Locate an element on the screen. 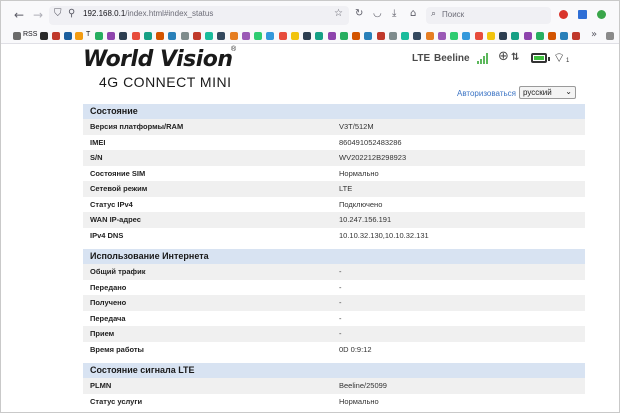 The height and width of the screenshot is (413, 620). table-row: Прием - is located at coordinates (334, 334).